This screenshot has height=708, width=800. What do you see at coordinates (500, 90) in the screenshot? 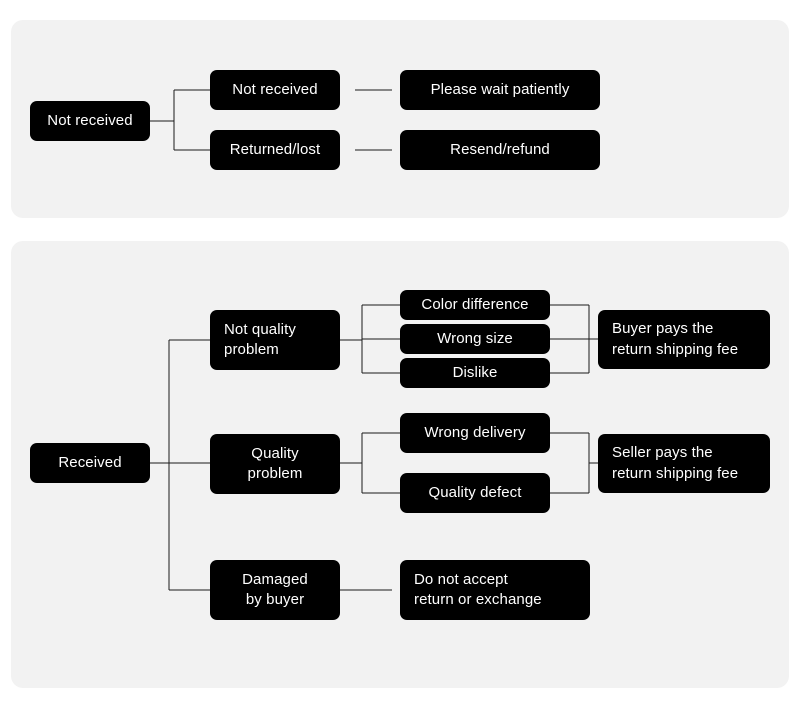
I see `node-outcome-please-wait-patiently: Please wait patiently` at bounding box center [500, 90].